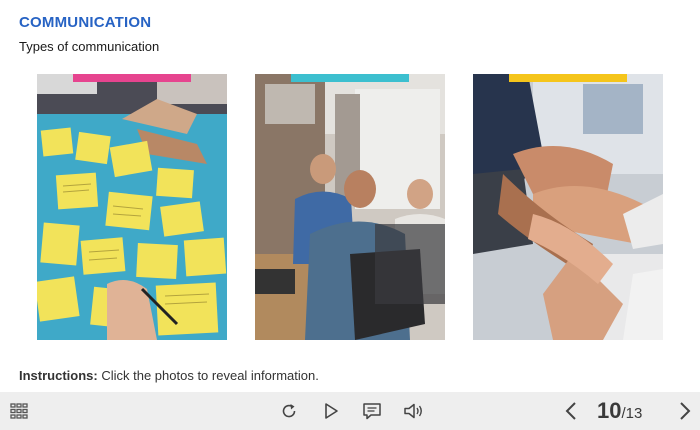 This screenshot has height=430, width=700. Describe the element at coordinates (350, 78) in the screenshot. I see `photo-tag-teal` at that location.